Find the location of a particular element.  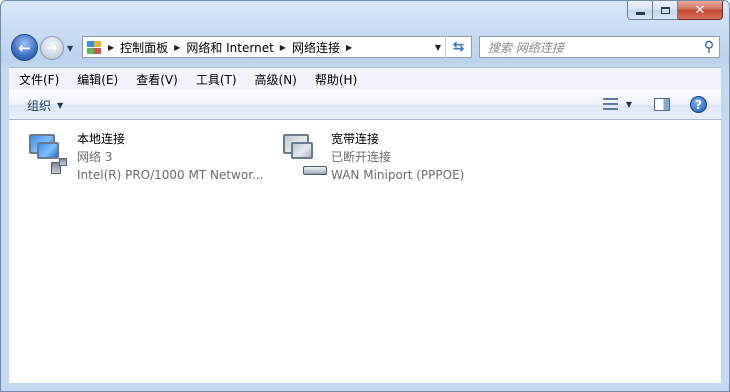

arrow-left-icon: ← is located at coordinates (24, 47).